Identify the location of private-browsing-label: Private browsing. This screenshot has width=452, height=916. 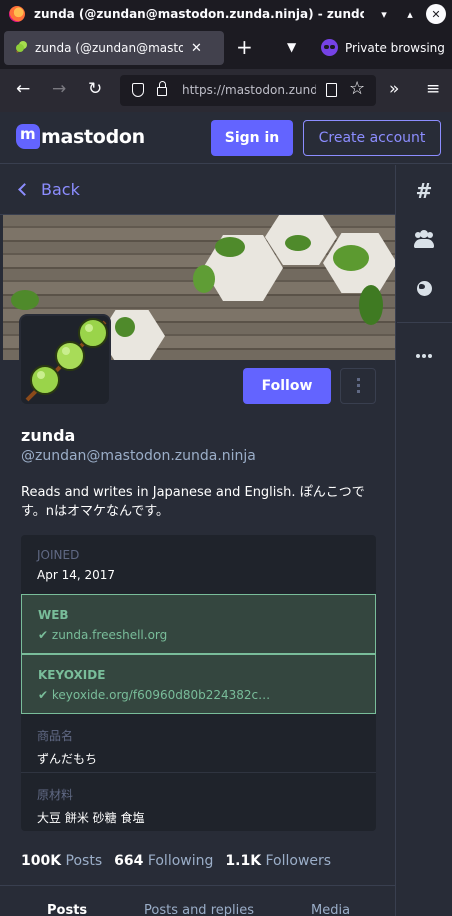
(395, 47).